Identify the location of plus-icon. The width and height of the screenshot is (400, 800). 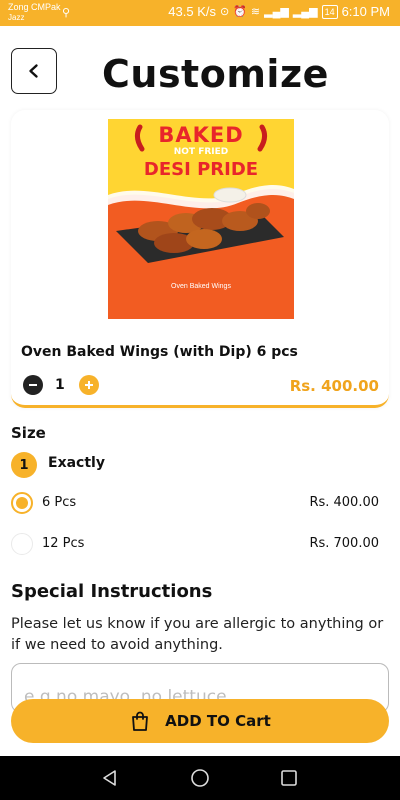
(88, 385).